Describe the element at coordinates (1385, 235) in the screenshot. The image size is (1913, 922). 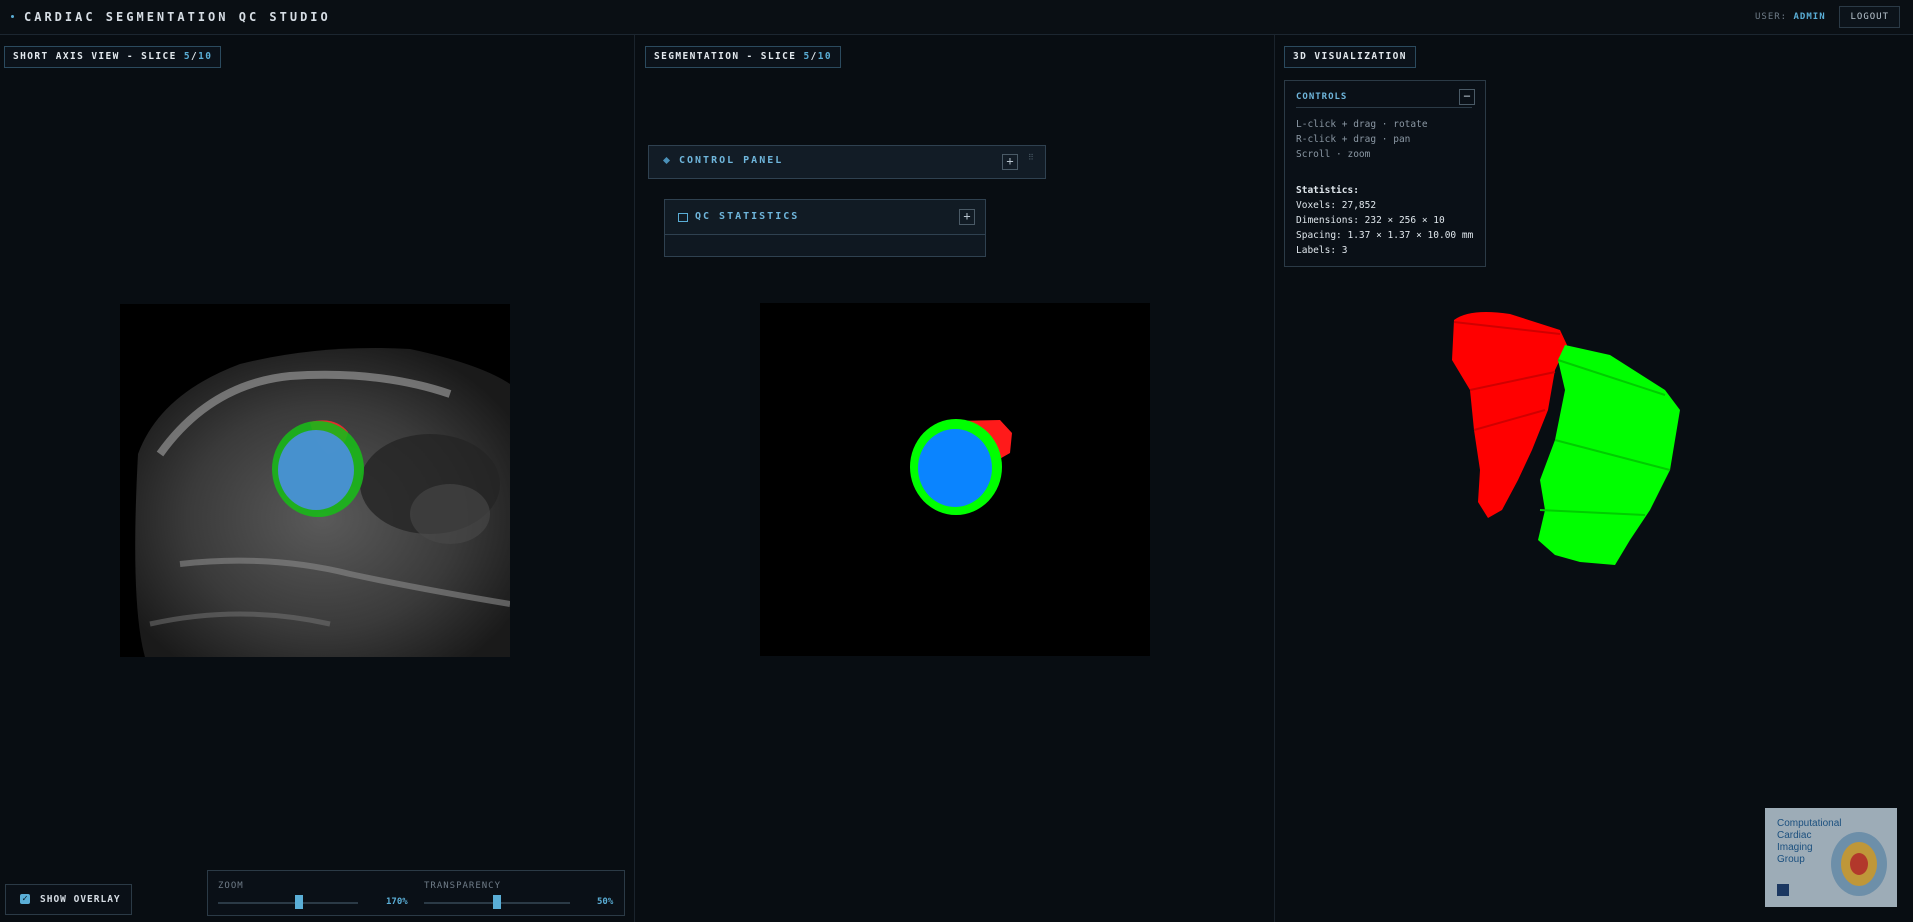
I see `stat-spacing: Spacing: 1.37 × 1.37 × 10.00 mm` at that location.